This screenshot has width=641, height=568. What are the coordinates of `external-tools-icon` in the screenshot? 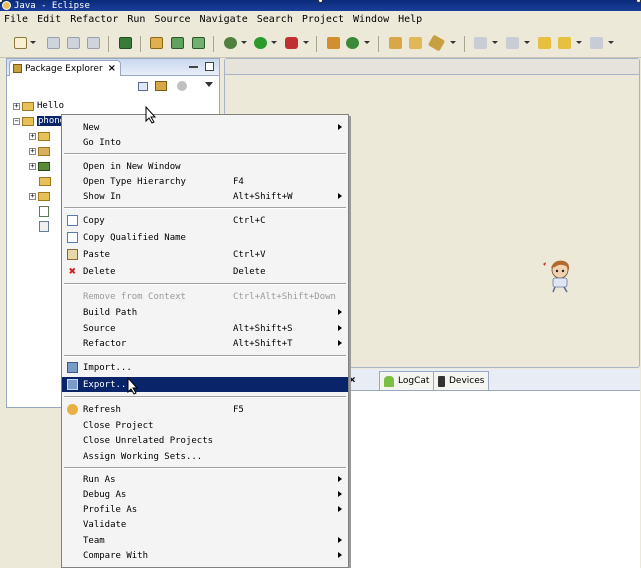 It's located at (291, 43).